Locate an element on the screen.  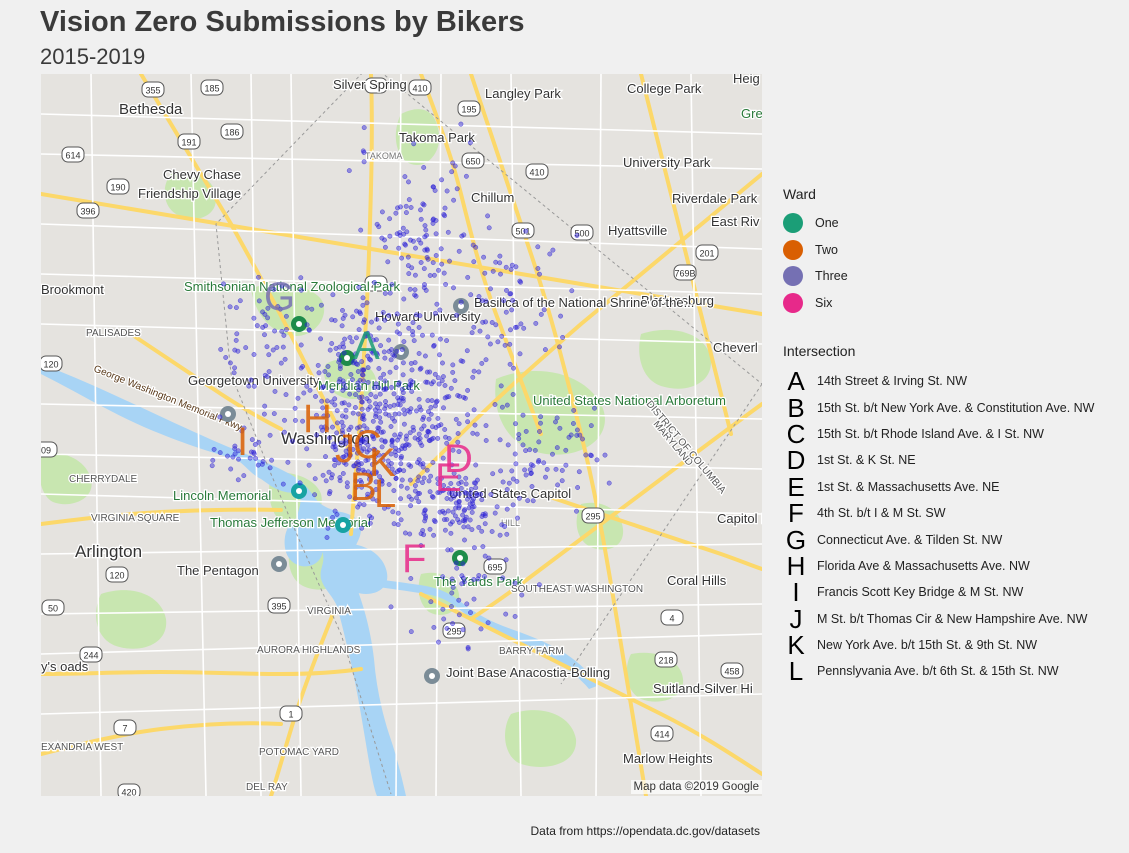
route-shield-icon: 355 is located at coordinates (153, 89).